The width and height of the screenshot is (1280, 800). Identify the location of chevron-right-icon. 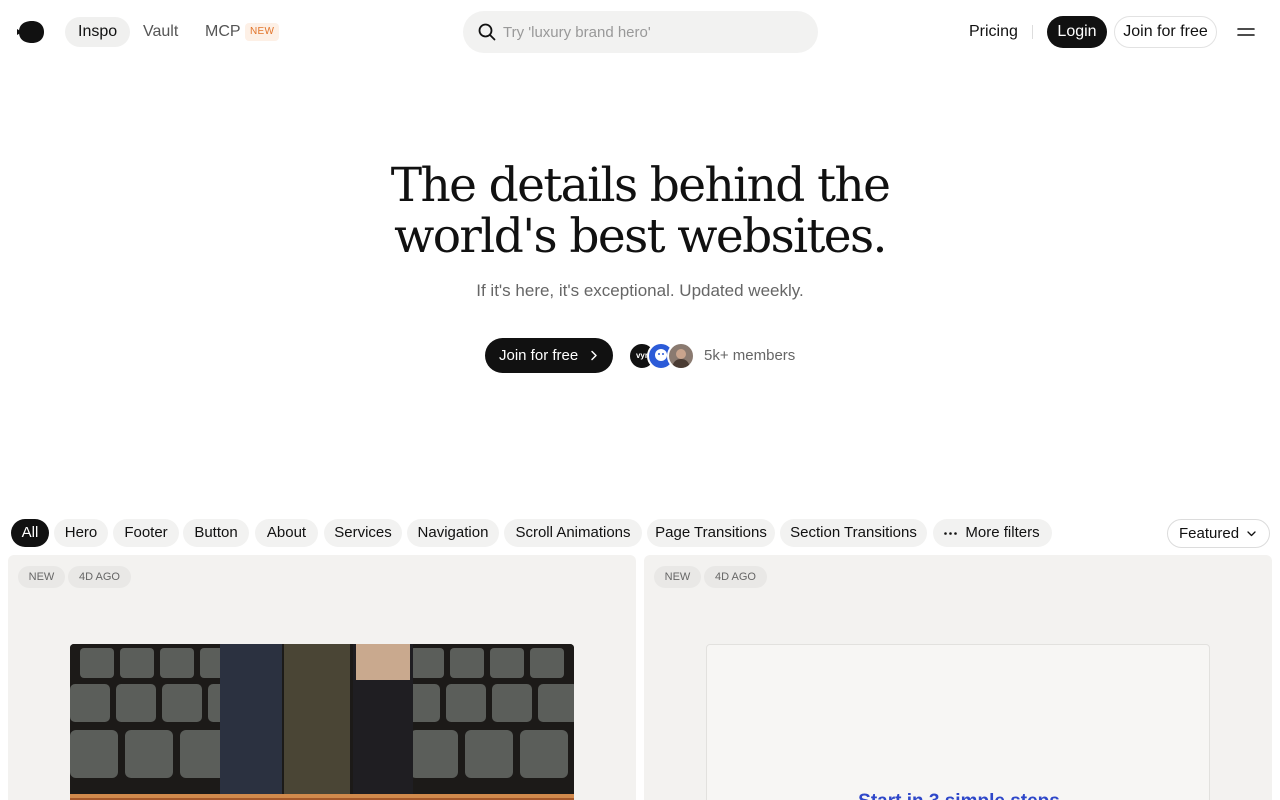
(594, 355).